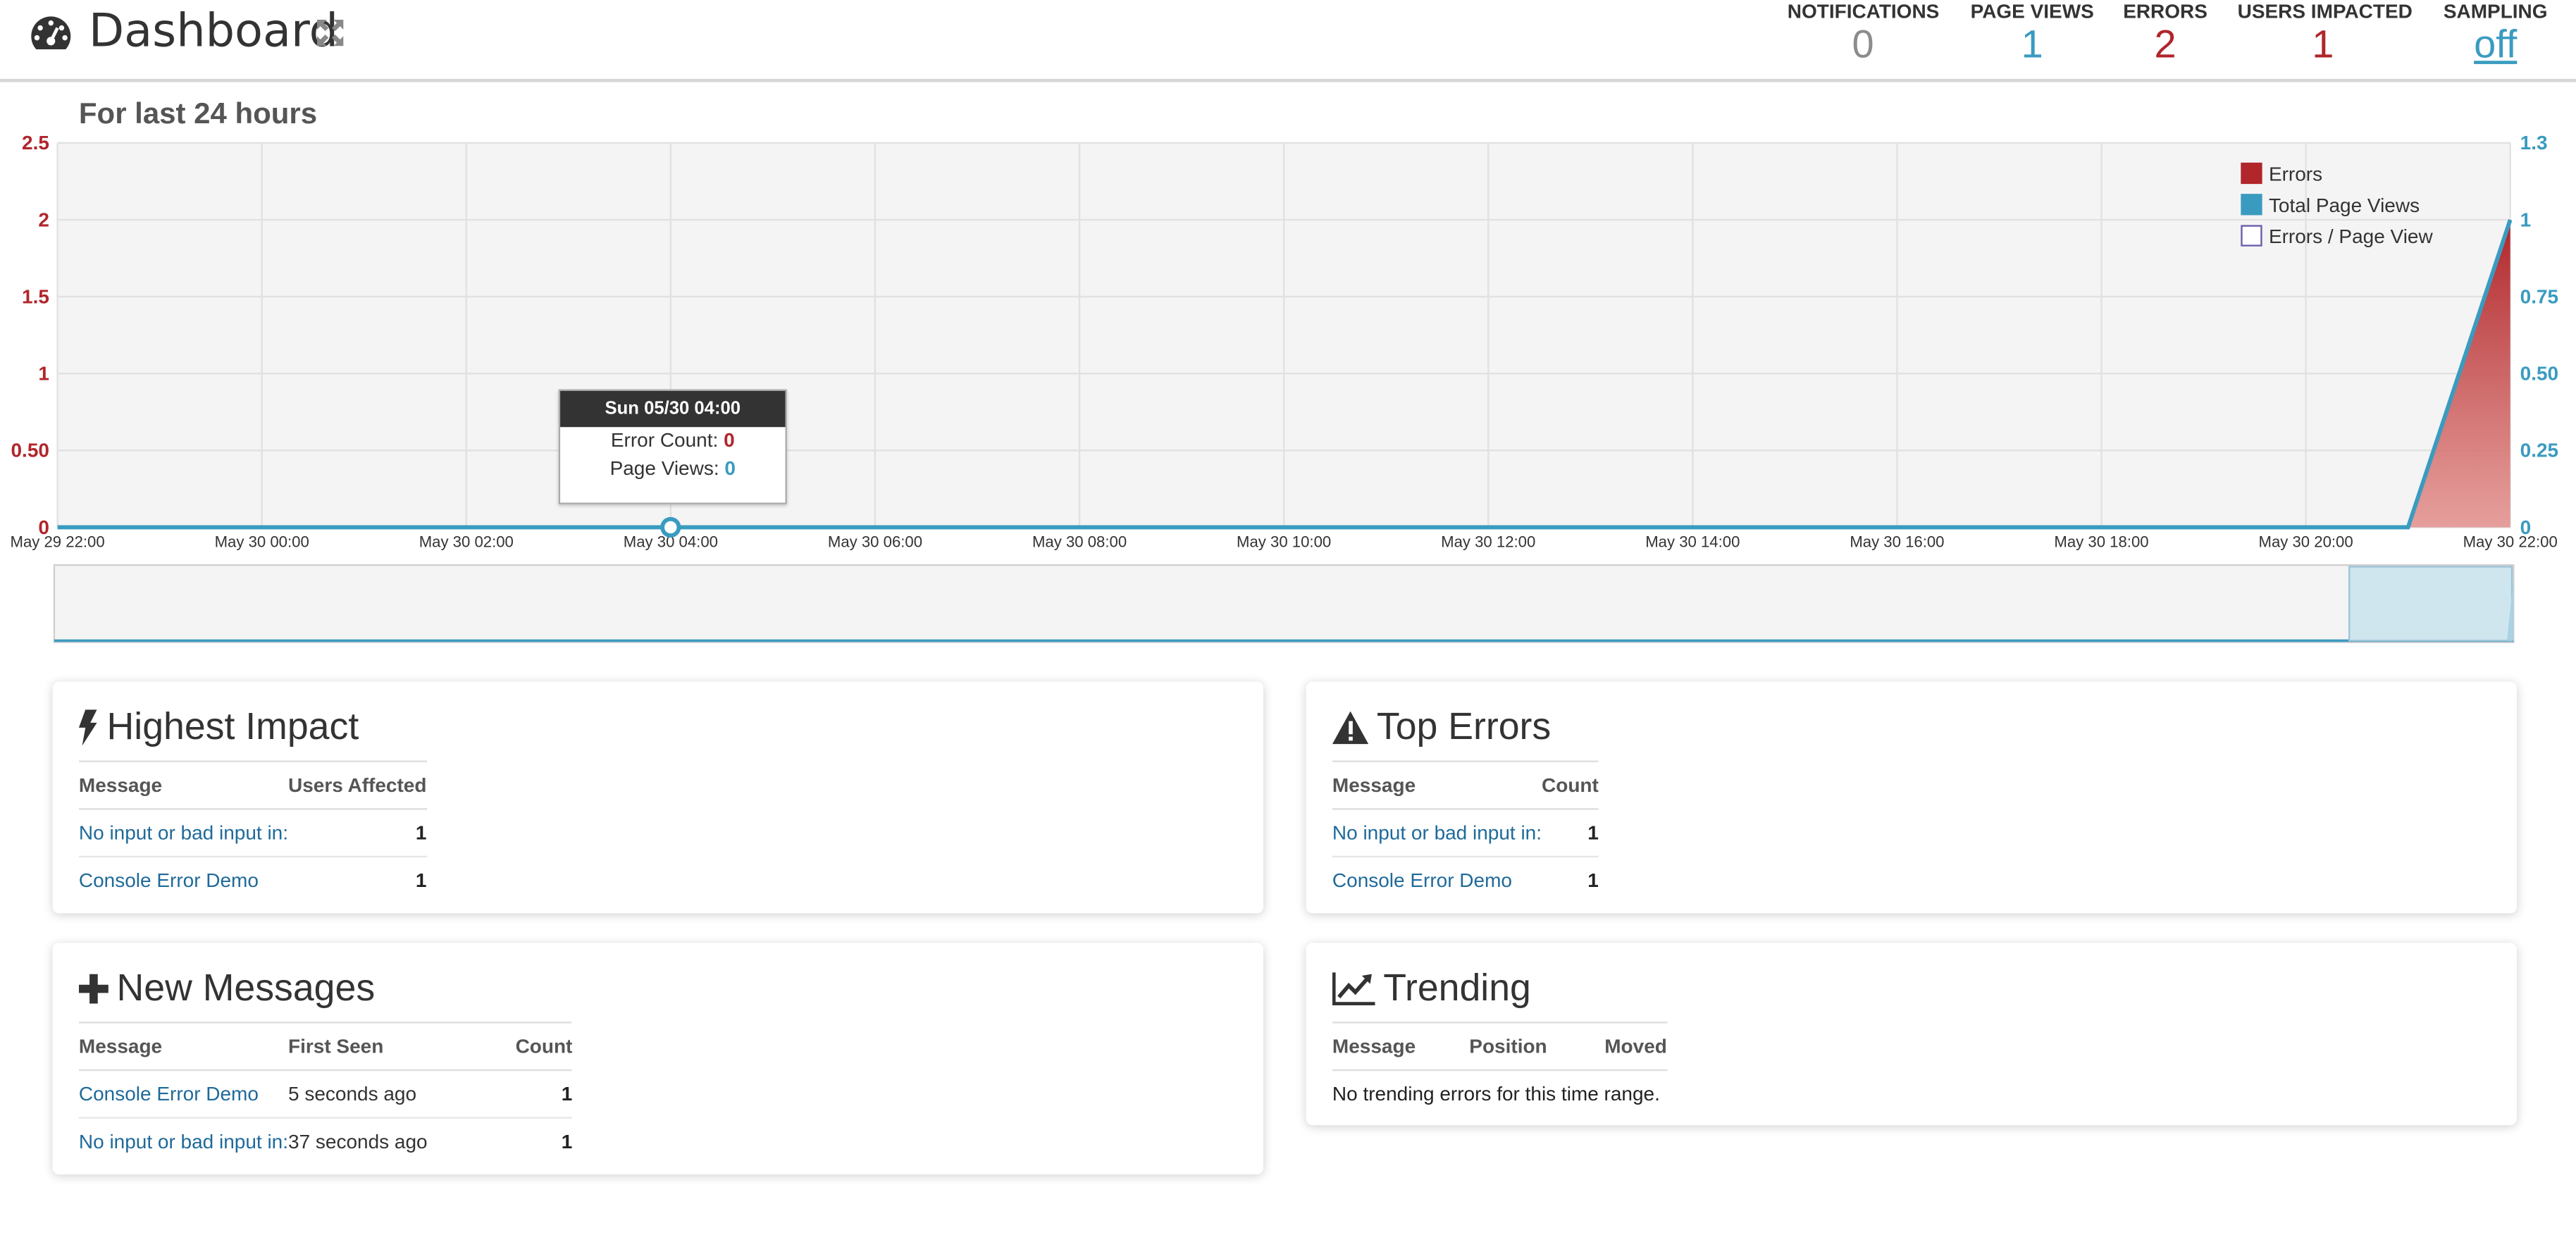 Image resolution: width=2576 pixels, height=1254 pixels. Describe the element at coordinates (1897, 541) in the screenshot. I see `x-tick-label: May 30 16:00` at that location.